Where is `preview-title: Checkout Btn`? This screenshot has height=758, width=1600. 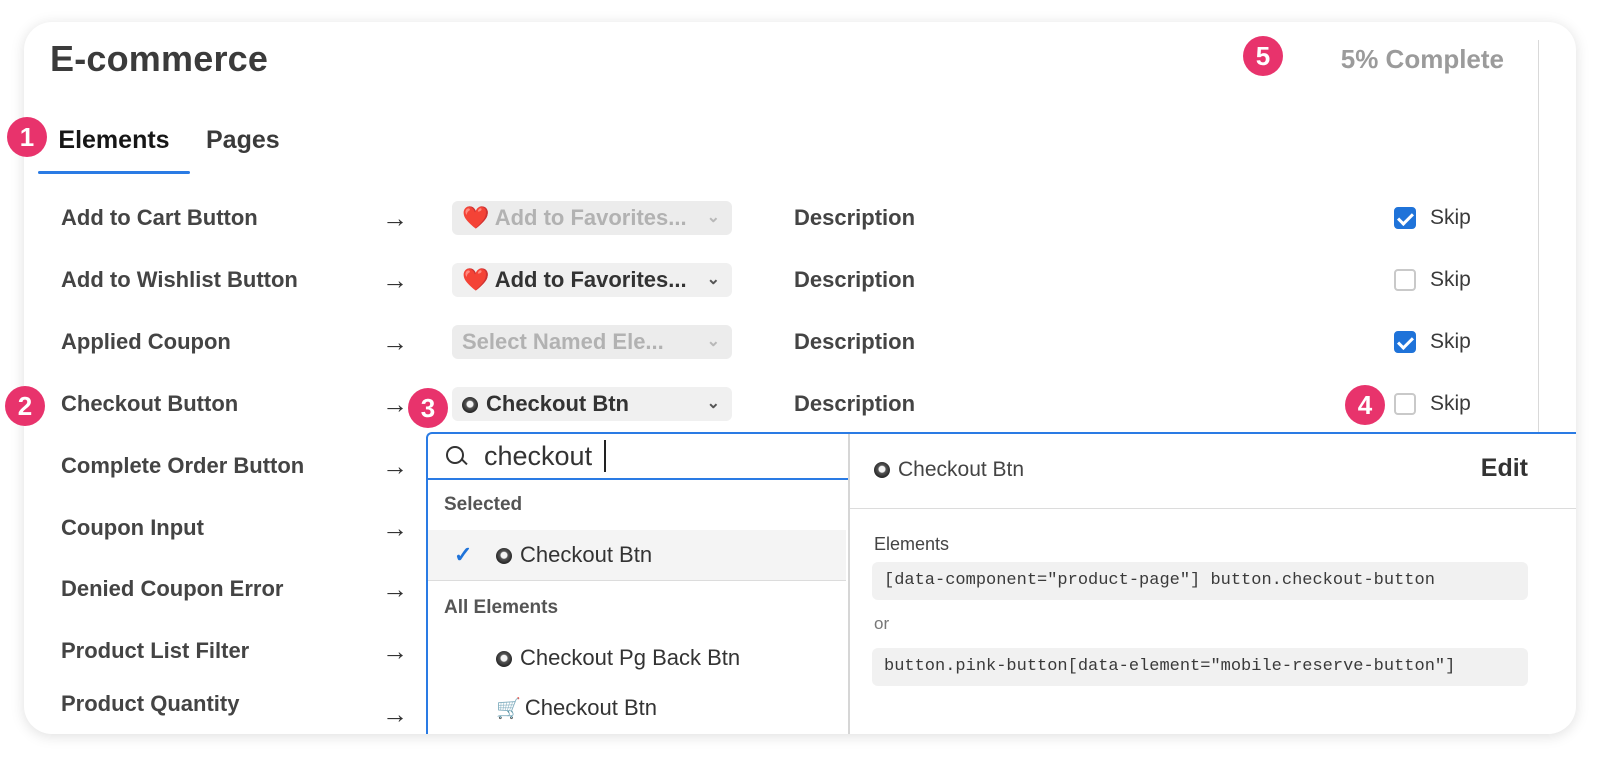
preview-title: Checkout Btn is located at coordinates (949, 470).